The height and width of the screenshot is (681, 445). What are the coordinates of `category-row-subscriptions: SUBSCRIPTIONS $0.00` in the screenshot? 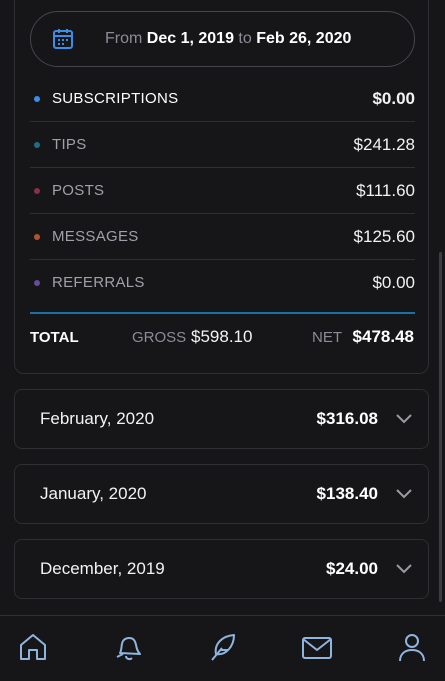 It's located at (222, 99).